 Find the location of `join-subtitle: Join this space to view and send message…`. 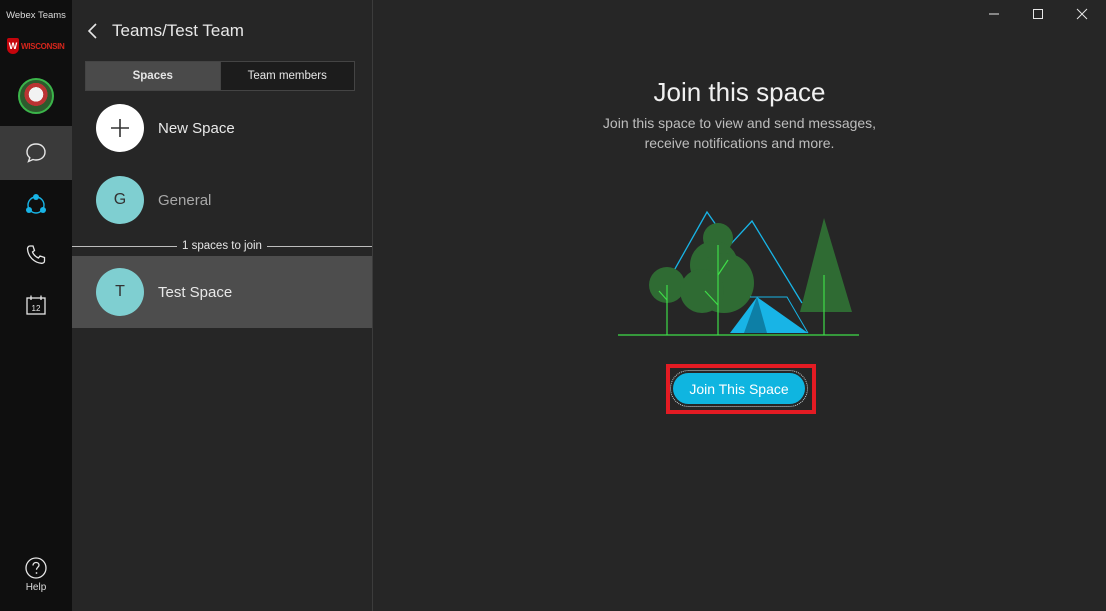

join-subtitle: Join this space to view and send message… is located at coordinates (739, 133).